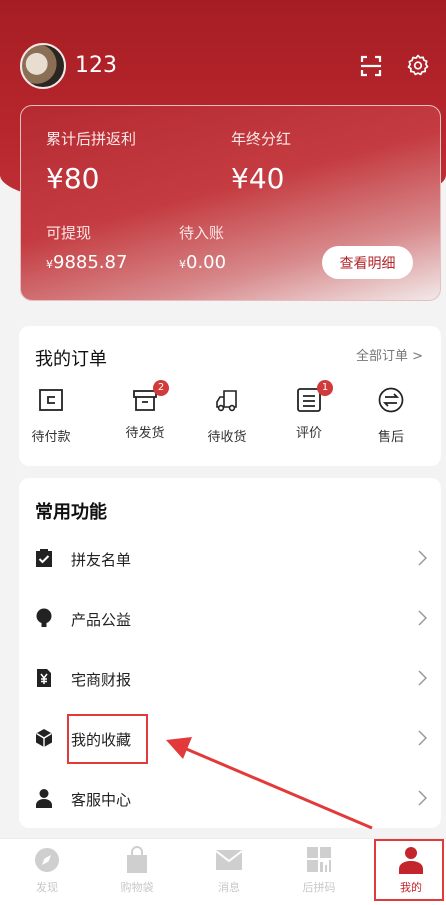 This screenshot has width=446, height=905. Describe the element at coordinates (227, 437) in the screenshot. I see `order-label: 待收货` at that location.